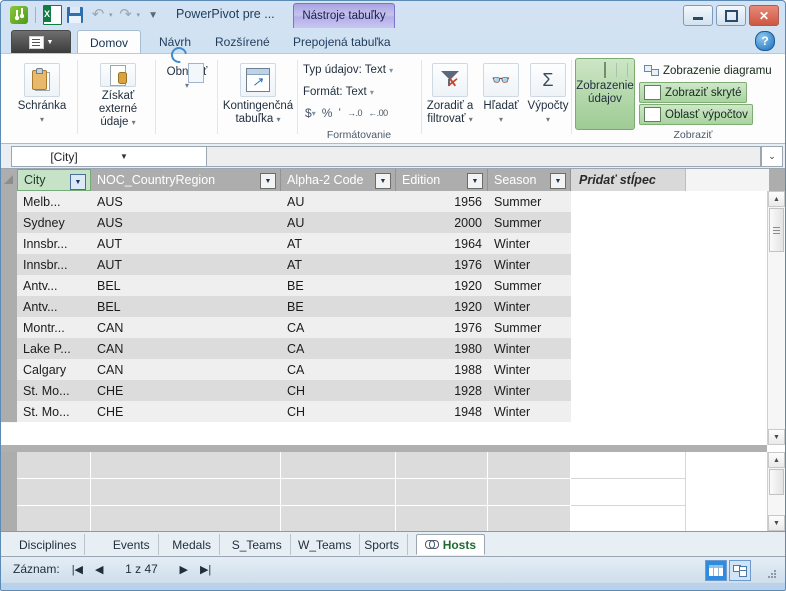 The width and height of the screenshot is (786, 591). I want to click on save-icon, so click(75, 15).